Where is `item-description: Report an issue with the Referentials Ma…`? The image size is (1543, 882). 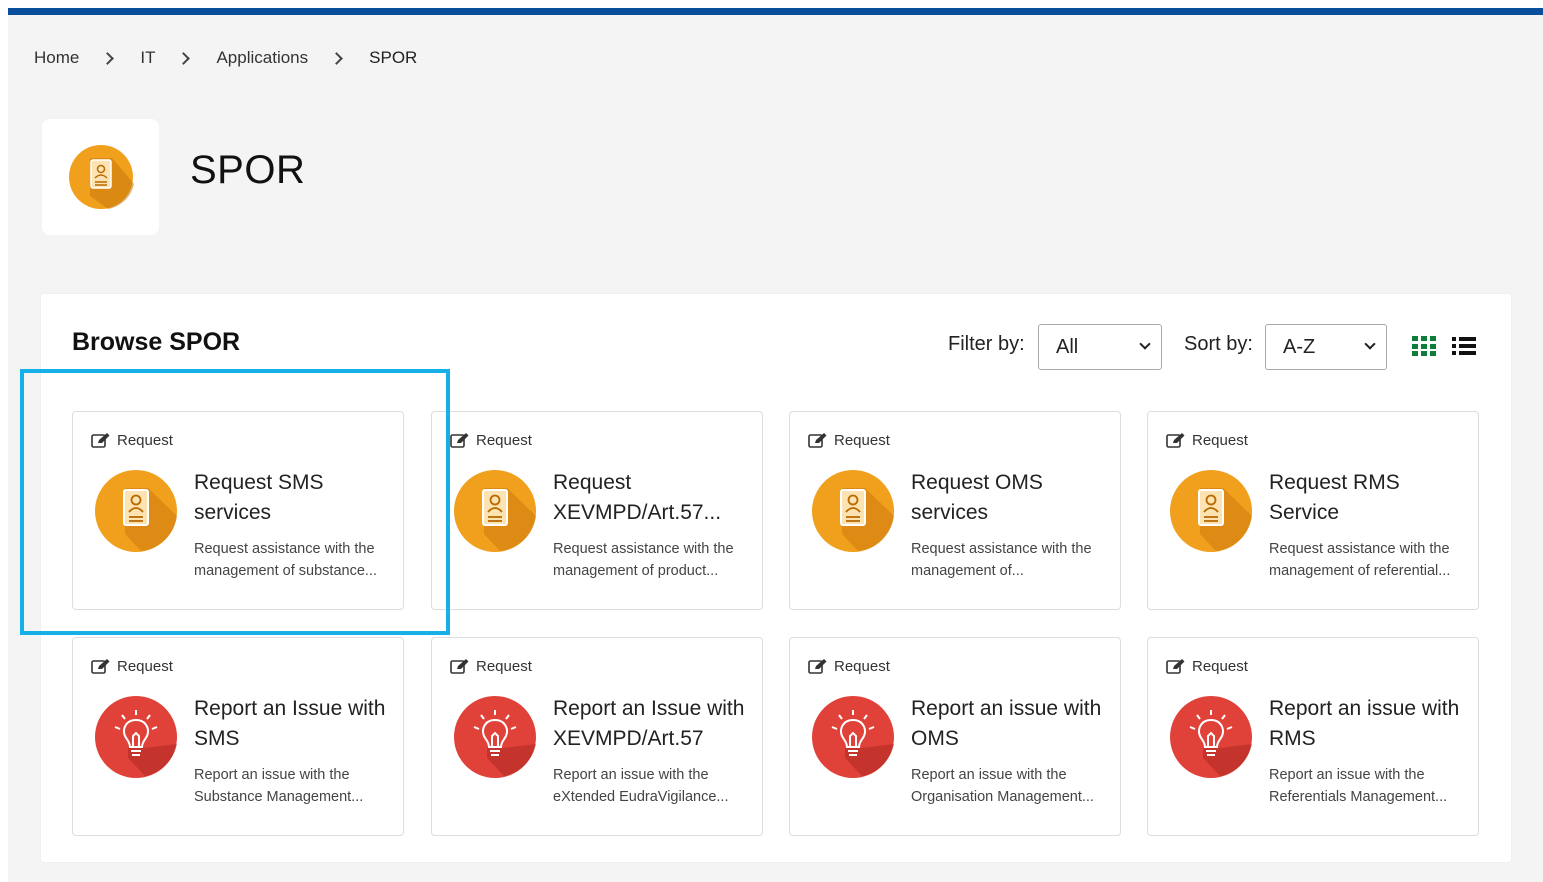
item-description: Report an issue with the Referentials Ma… is located at coordinates (1358, 786).